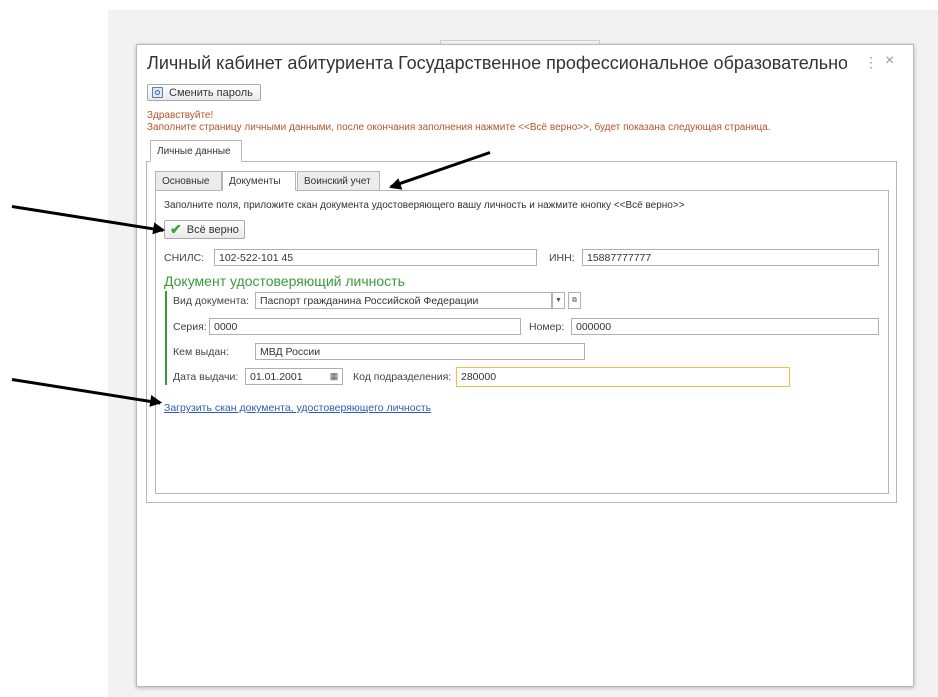 The width and height of the screenshot is (938, 697). I want to click on doc-type-select: Паспорт гражданина Российской Федерации, so click(403, 300).